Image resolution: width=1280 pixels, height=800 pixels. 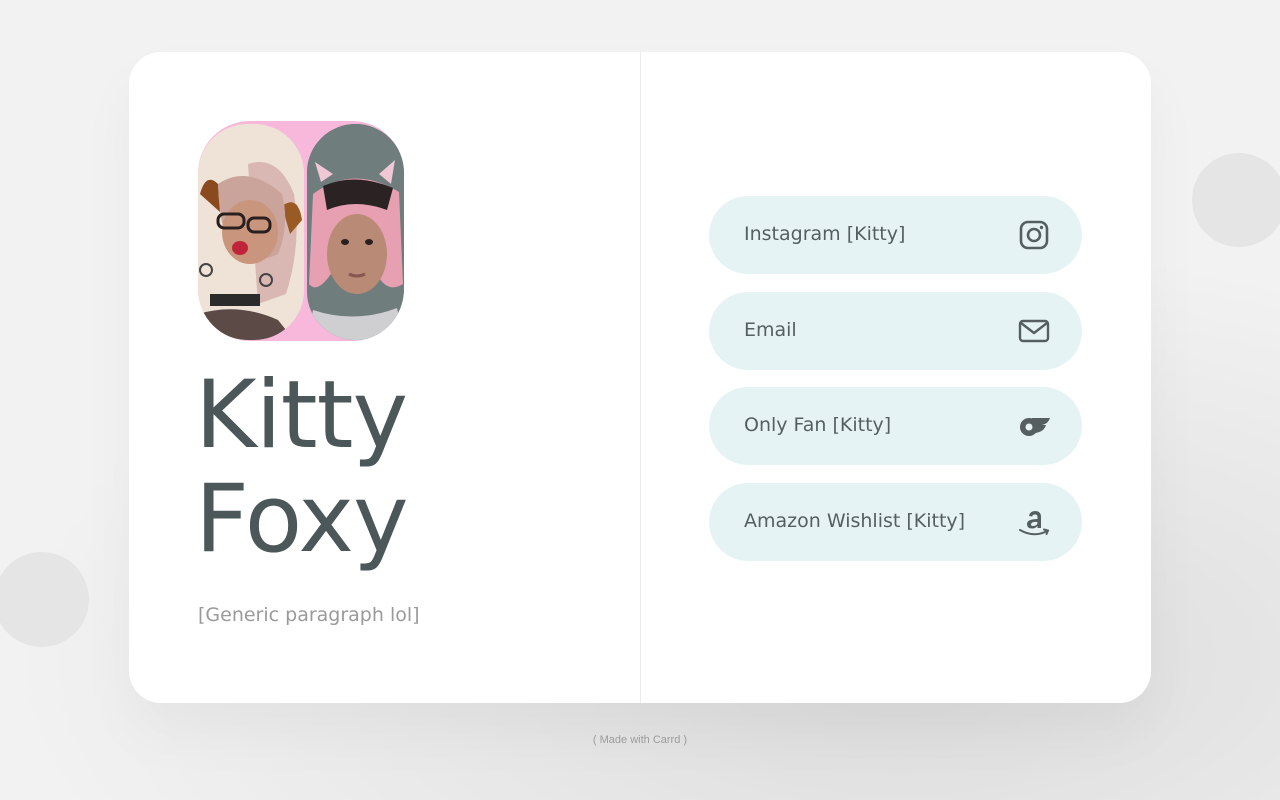 I want to click on card-divider, so click(x=640, y=377).